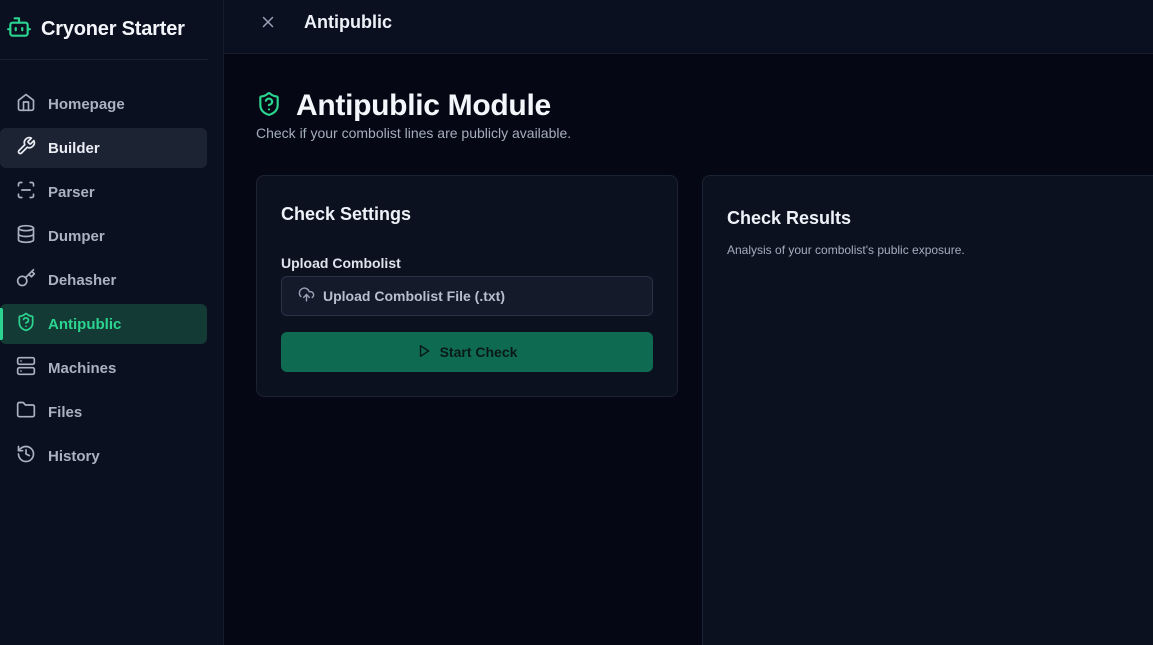 The height and width of the screenshot is (645, 1153). Describe the element at coordinates (85, 324) in the screenshot. I see `sidebar-item-label: Antipublic` at that location.